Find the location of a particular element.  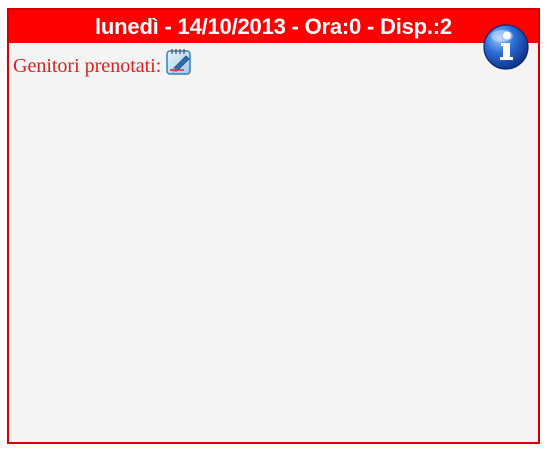

booked-parents-row: Genitori prenotati: is located at coordinates (275, 63).